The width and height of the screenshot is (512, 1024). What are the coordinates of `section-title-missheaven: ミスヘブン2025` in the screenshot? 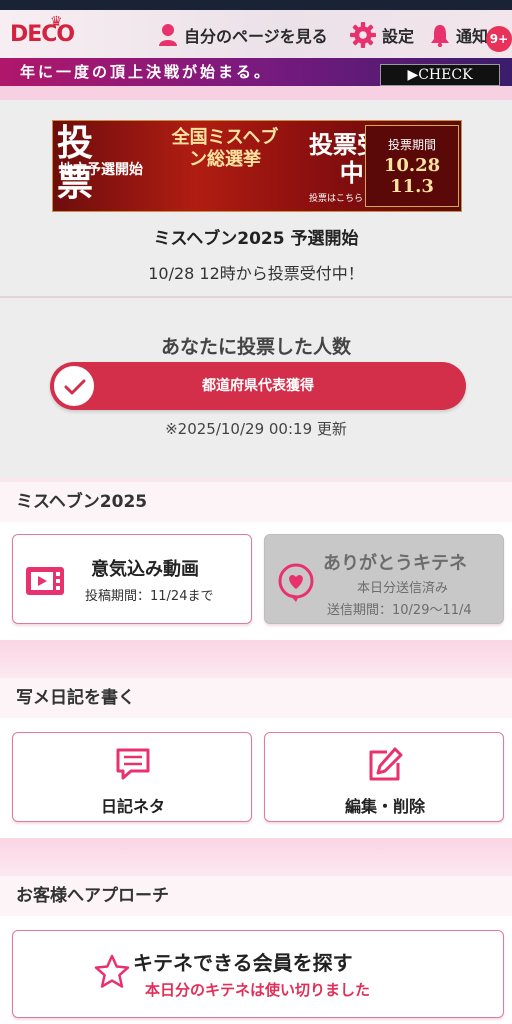 It's located at (256, 502).